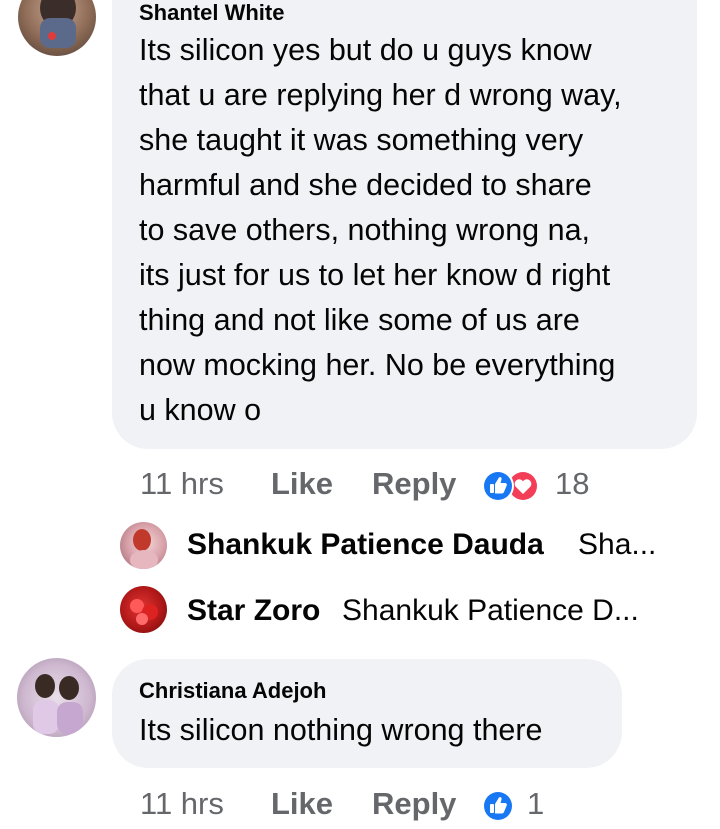 Image resolution: width=720 pixels, height=829 pixels. I want to click on comment-author: Christiana Adejoh, so click(232, 691).